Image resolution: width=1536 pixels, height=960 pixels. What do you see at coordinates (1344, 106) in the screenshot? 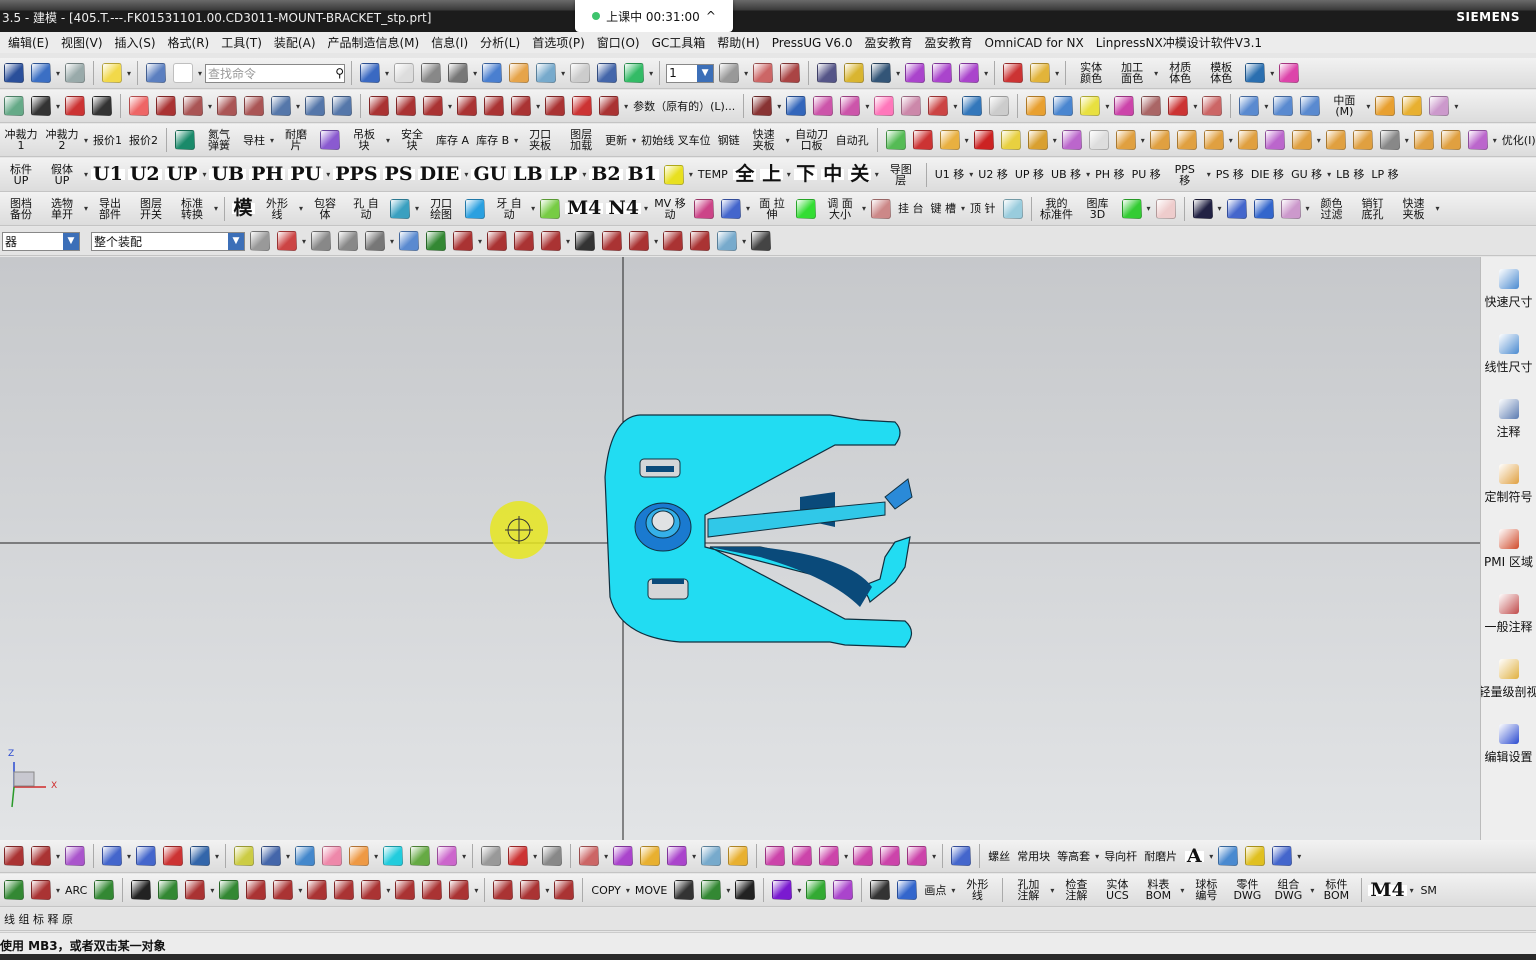
I see `toolbar-button: 中面(M)` at bounding box center [1344, 106].